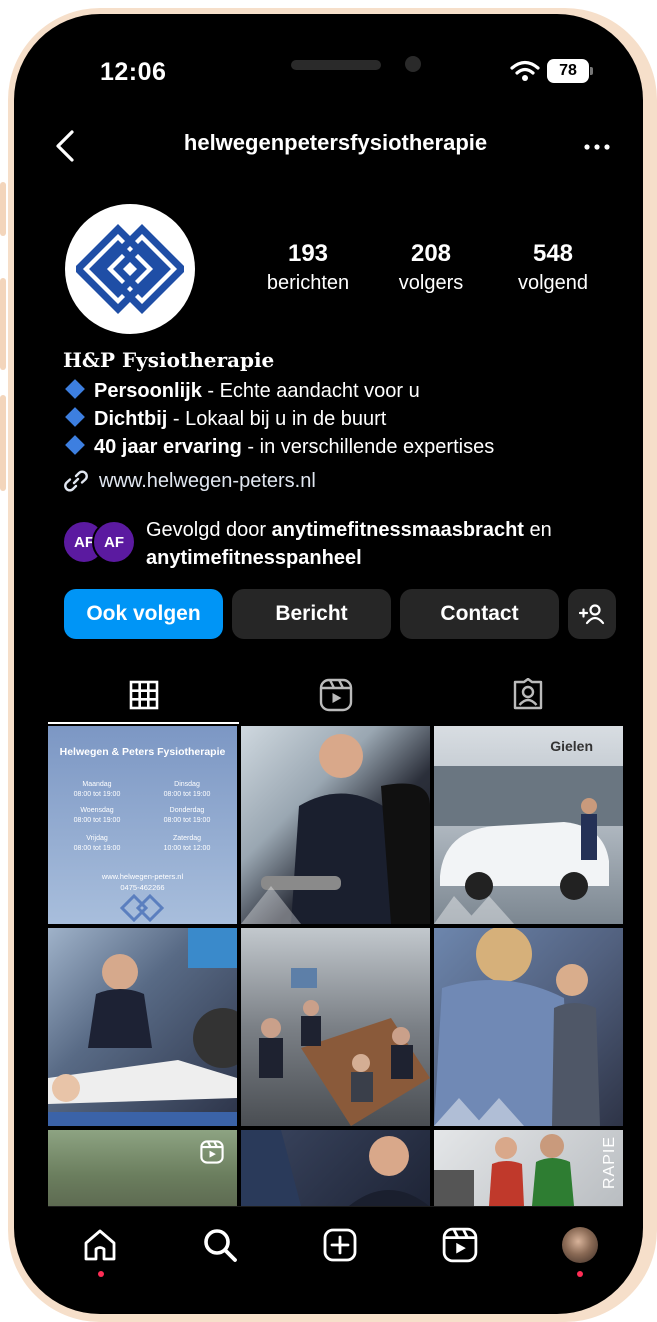 Image resolution: width=657 pixels, height=1322 pixels. Describe the element at coordinates (308, 283) in the screenshot. I see `stat-posts-label: berichten` at that location.